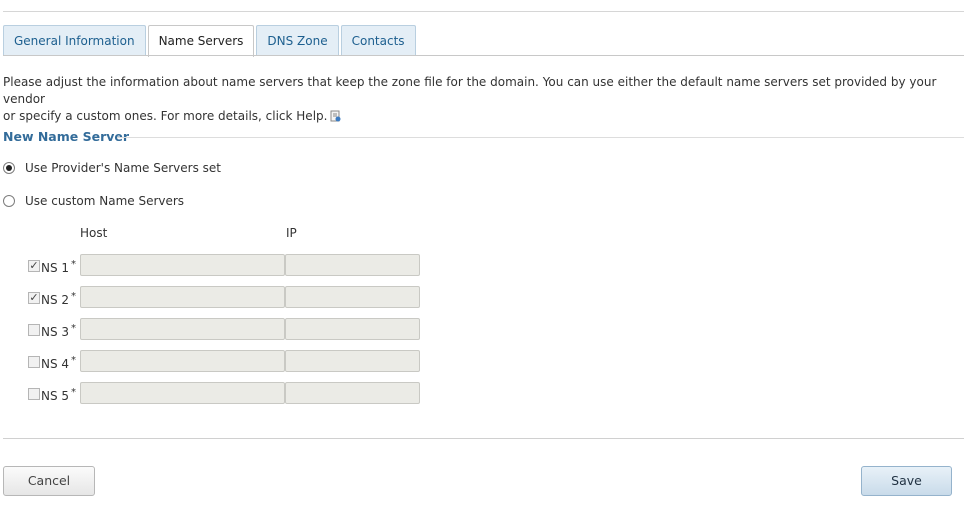 This screenshot has height=510, width=967. What do you see at coordinates (55, 268) in the screenshot?
I see `ns1-label: NS 1` at bounding box center [55, 268].